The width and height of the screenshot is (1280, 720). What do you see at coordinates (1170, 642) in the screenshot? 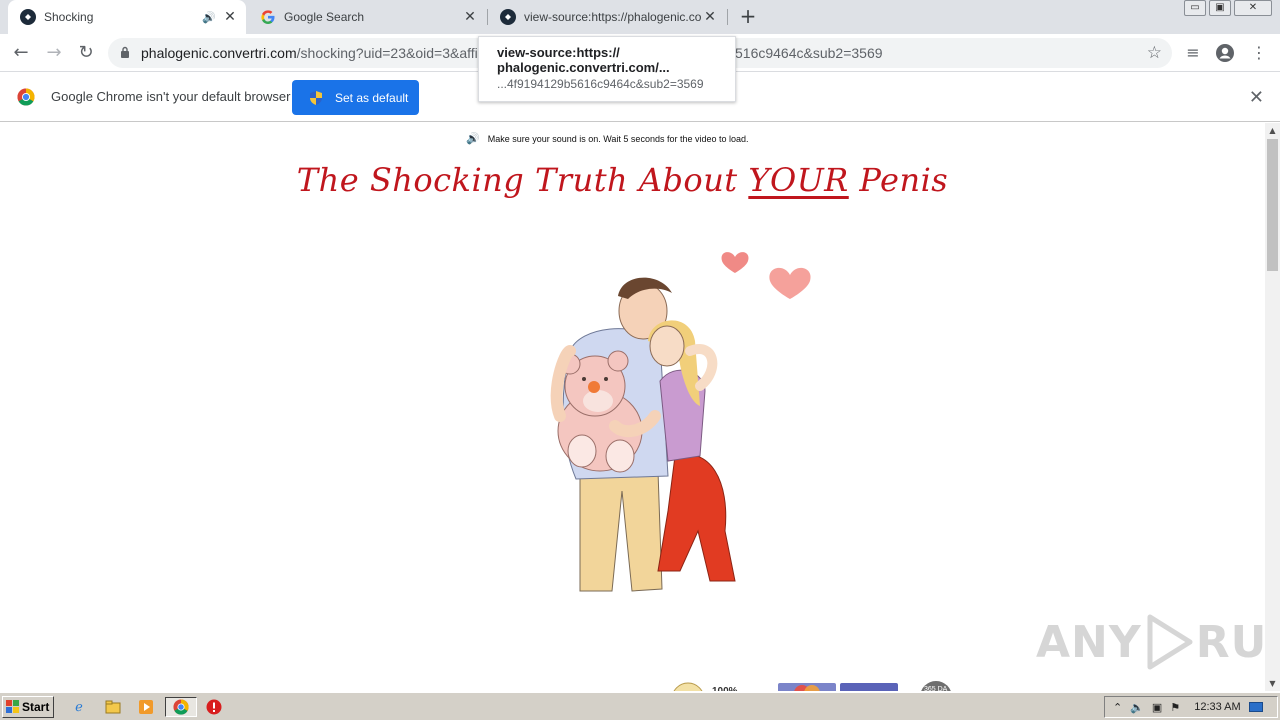
I see `watermark-play-icon` at bounding box center [1170, 642].